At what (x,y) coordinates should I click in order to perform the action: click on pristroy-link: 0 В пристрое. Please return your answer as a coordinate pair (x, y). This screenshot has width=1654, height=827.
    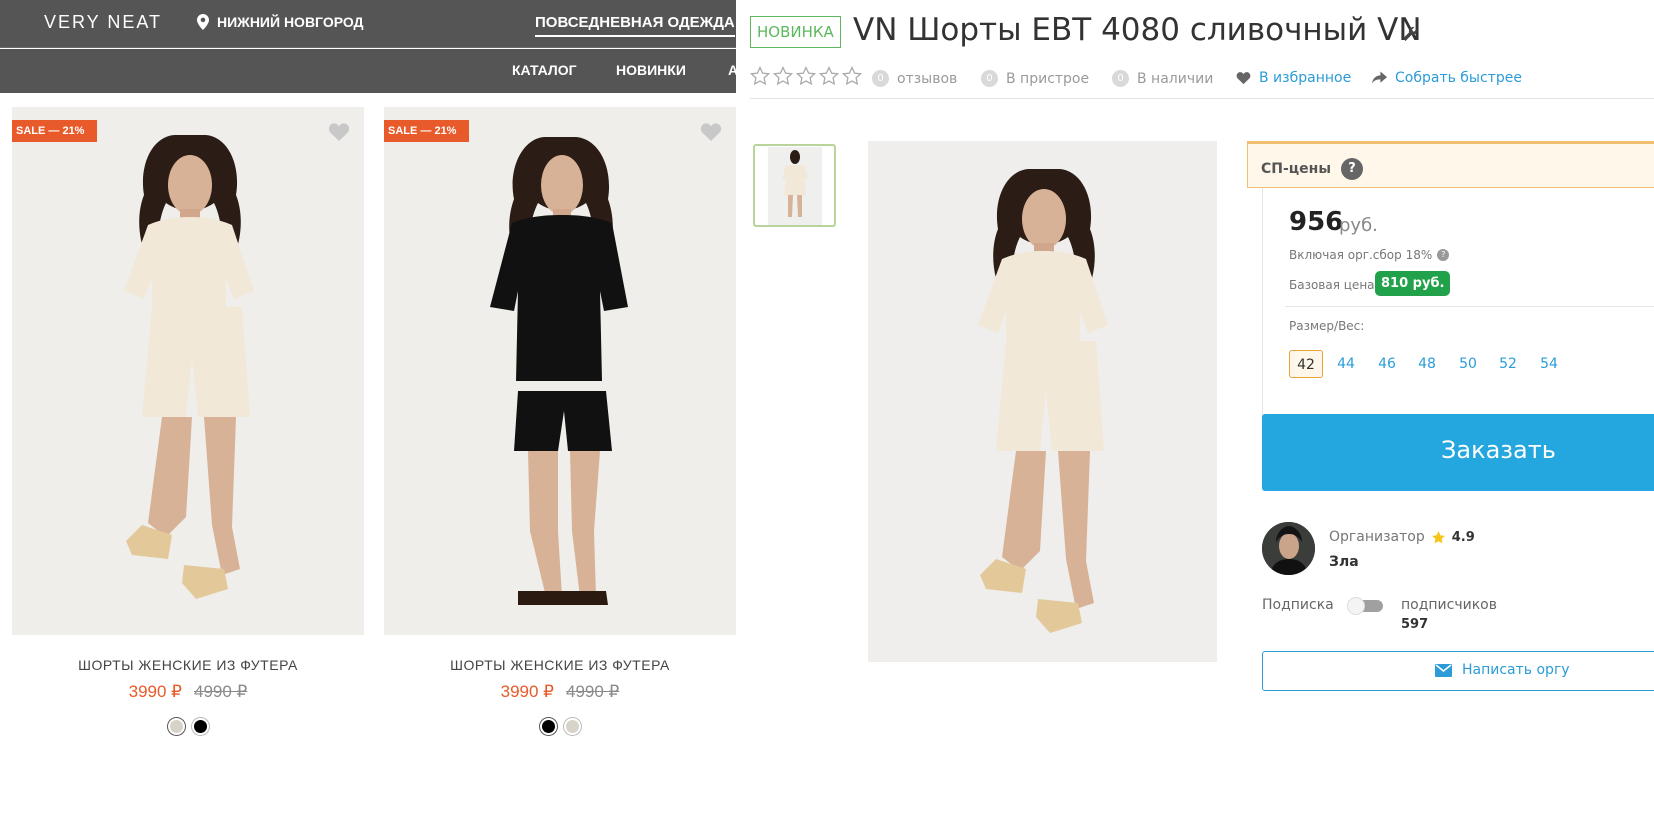
    Looking at the image, I should click on (1035, 78).